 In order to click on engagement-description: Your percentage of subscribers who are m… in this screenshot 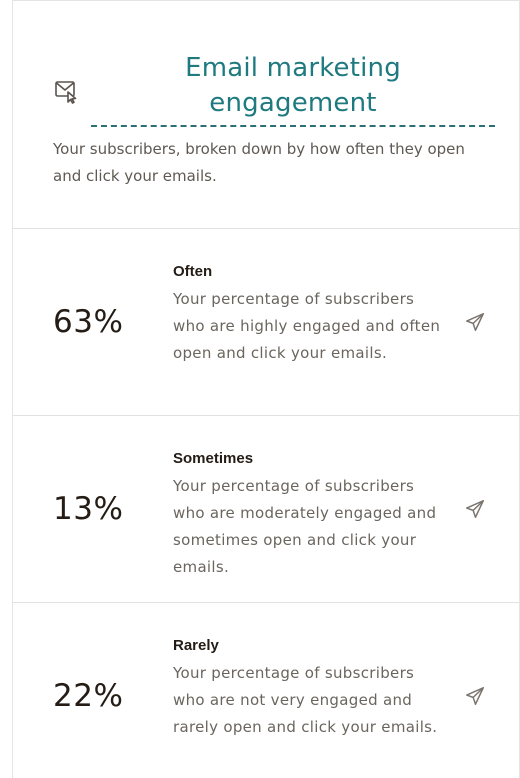, I will do `click(305, 526)`.